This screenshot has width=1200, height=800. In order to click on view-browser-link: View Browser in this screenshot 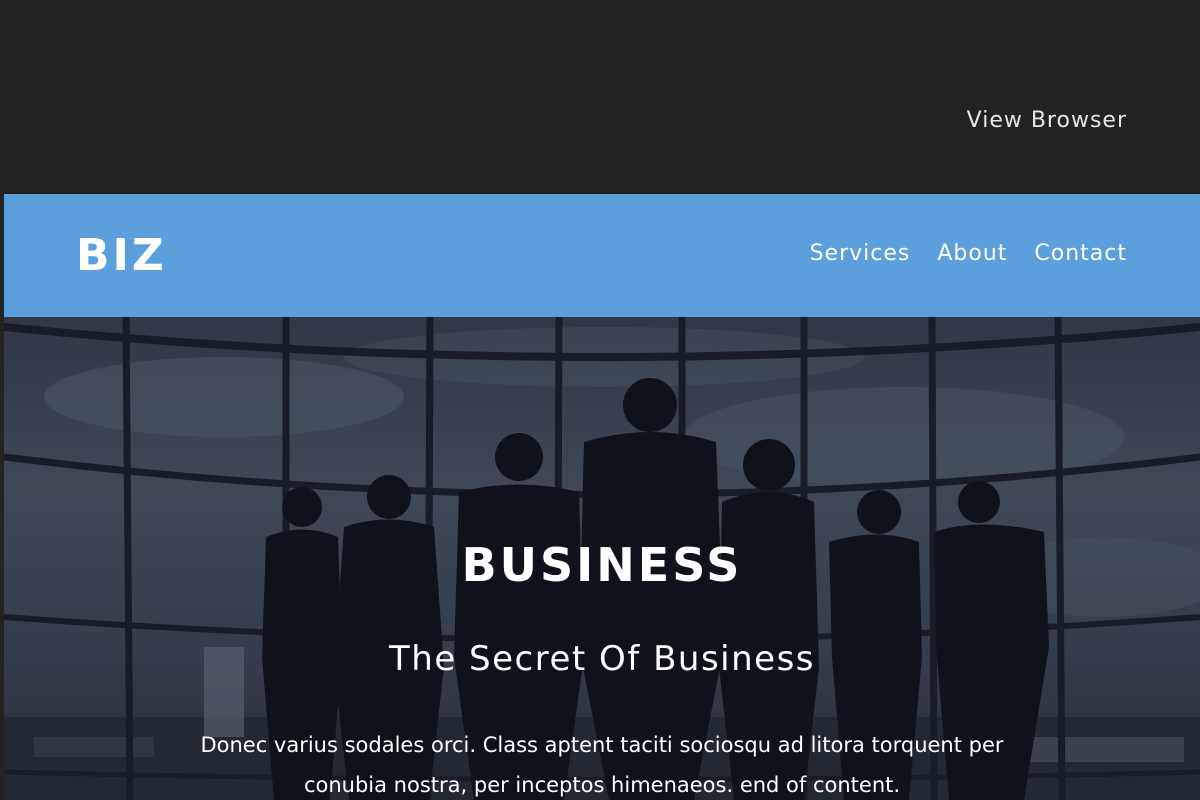, I will do `click(1047, 120)`.